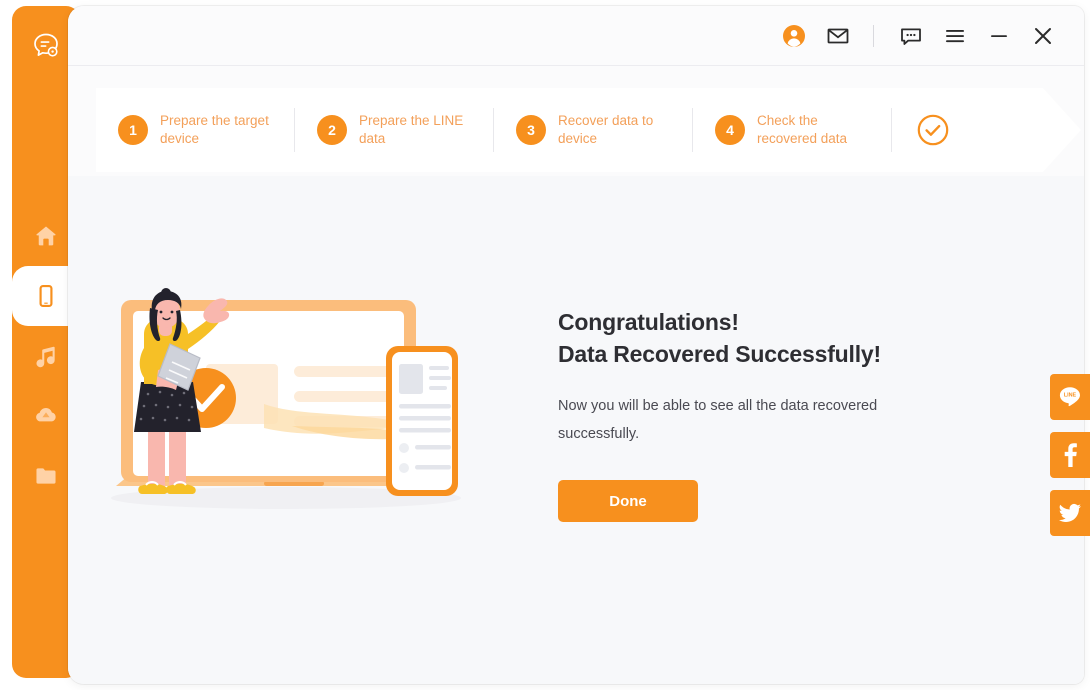  What do you see at coordinates (46, 236) in the screenshot?
I see `home-icon` at bounding box center [46, 236].